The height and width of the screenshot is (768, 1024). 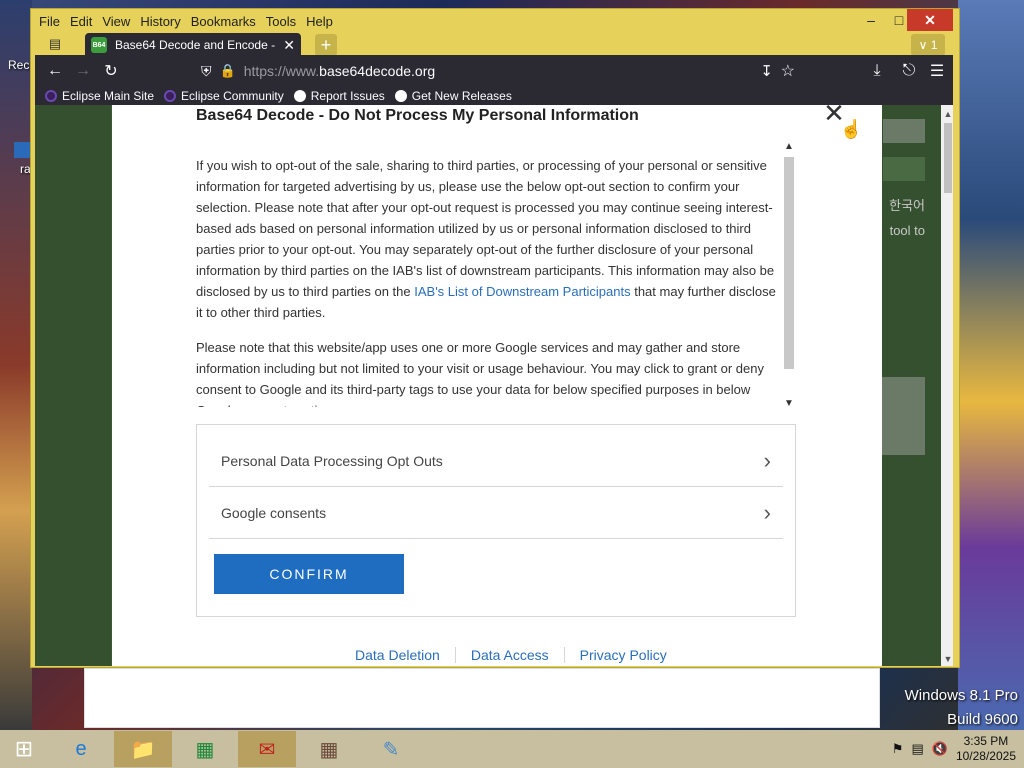 What do you see at coordinates (206, 71) in the screenshot?
I see `shield-icon: ⛨` at bounding box center [206, 71].